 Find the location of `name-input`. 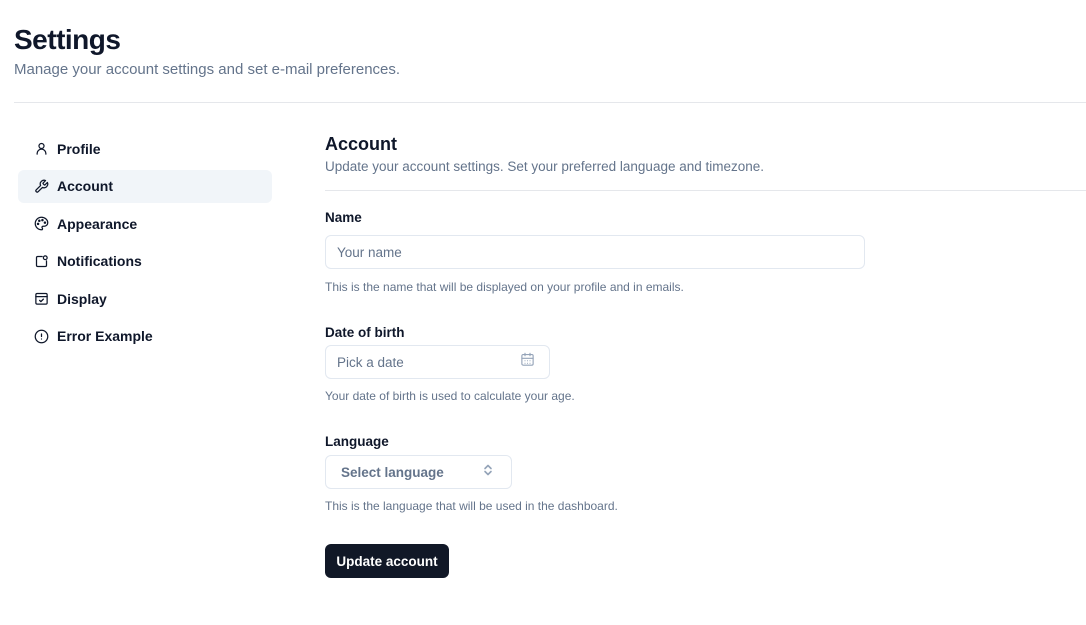

name-input is located at coordinates (595, 252).